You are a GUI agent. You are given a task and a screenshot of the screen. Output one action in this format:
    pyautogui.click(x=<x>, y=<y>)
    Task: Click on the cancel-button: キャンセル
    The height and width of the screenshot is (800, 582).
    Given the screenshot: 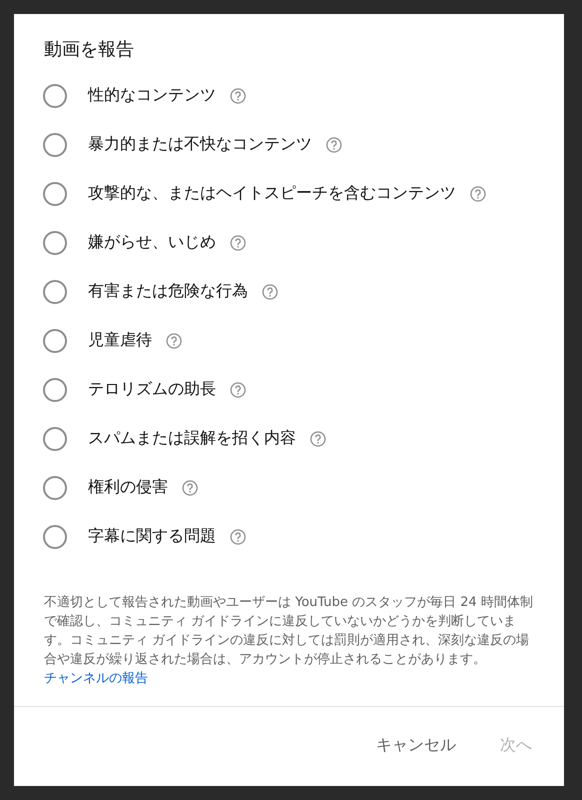 What is the action you would take?
    pyautogui.click(x=416, y=745)
    